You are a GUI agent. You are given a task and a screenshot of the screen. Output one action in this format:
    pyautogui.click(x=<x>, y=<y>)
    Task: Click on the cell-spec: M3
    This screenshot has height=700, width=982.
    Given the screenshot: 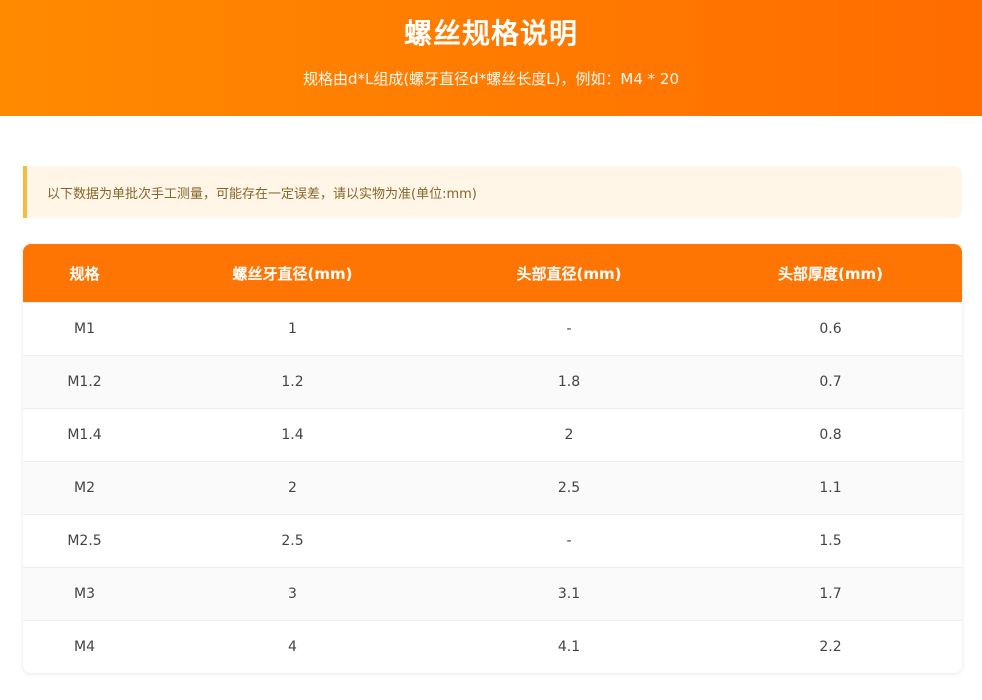 What is the action you would take?
    pyautogui.click(x=84, y=594)
    